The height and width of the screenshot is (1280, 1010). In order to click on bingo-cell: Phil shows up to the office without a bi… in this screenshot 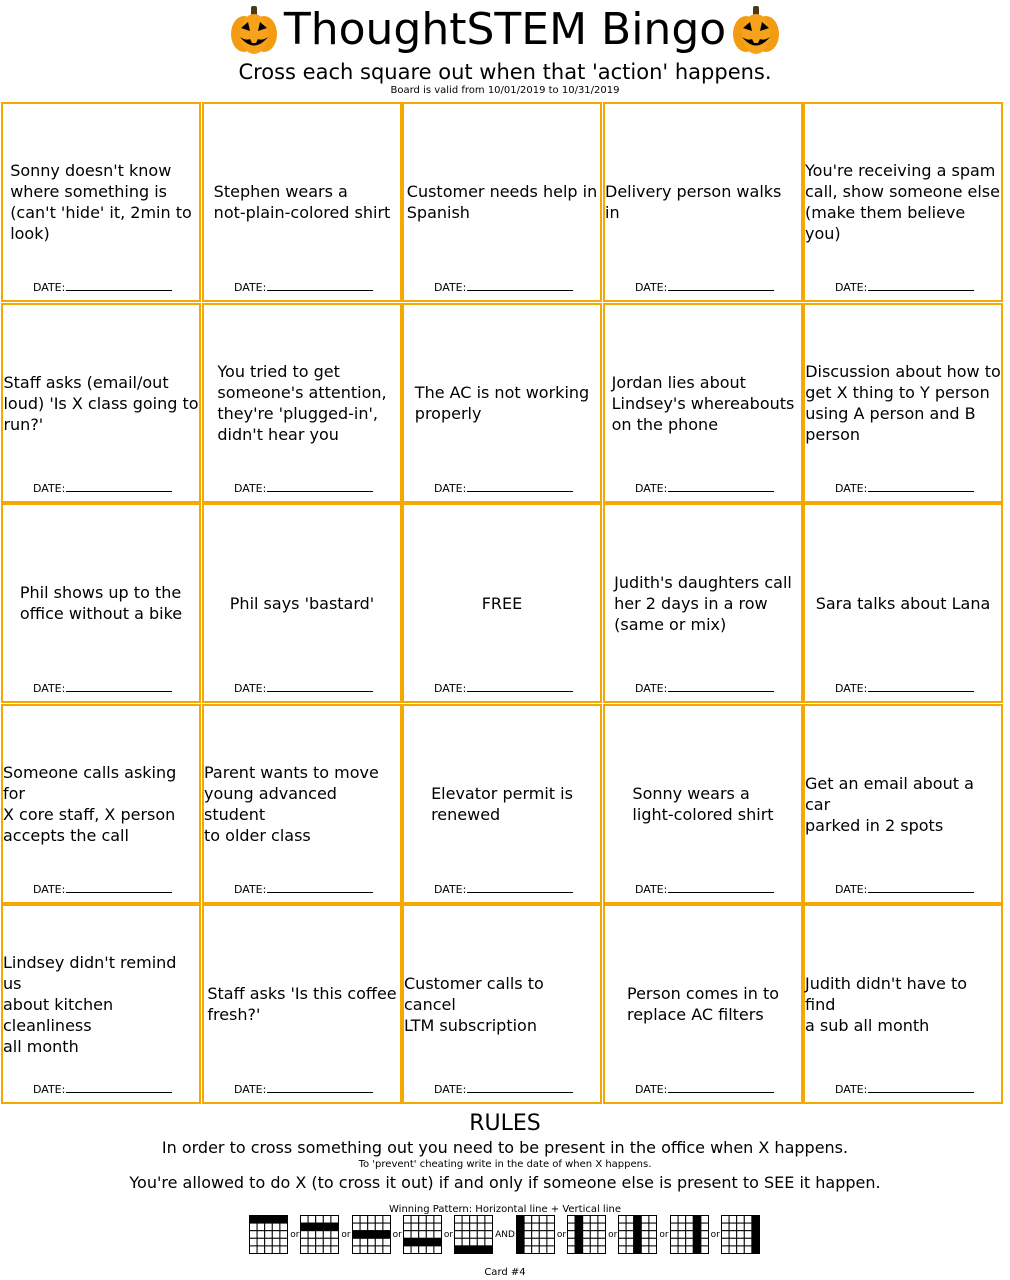, I will do `click(101, 603)`.